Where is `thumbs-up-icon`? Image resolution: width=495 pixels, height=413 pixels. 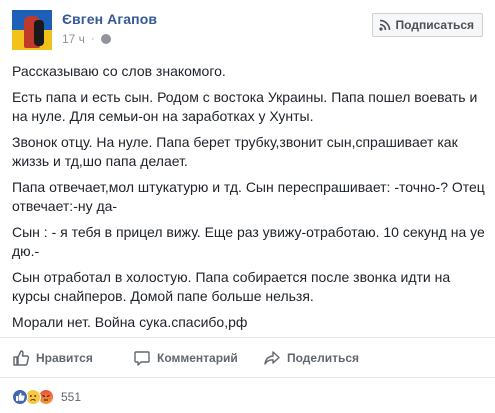 thumbs-up-icon is located at coordinates (21, 358).